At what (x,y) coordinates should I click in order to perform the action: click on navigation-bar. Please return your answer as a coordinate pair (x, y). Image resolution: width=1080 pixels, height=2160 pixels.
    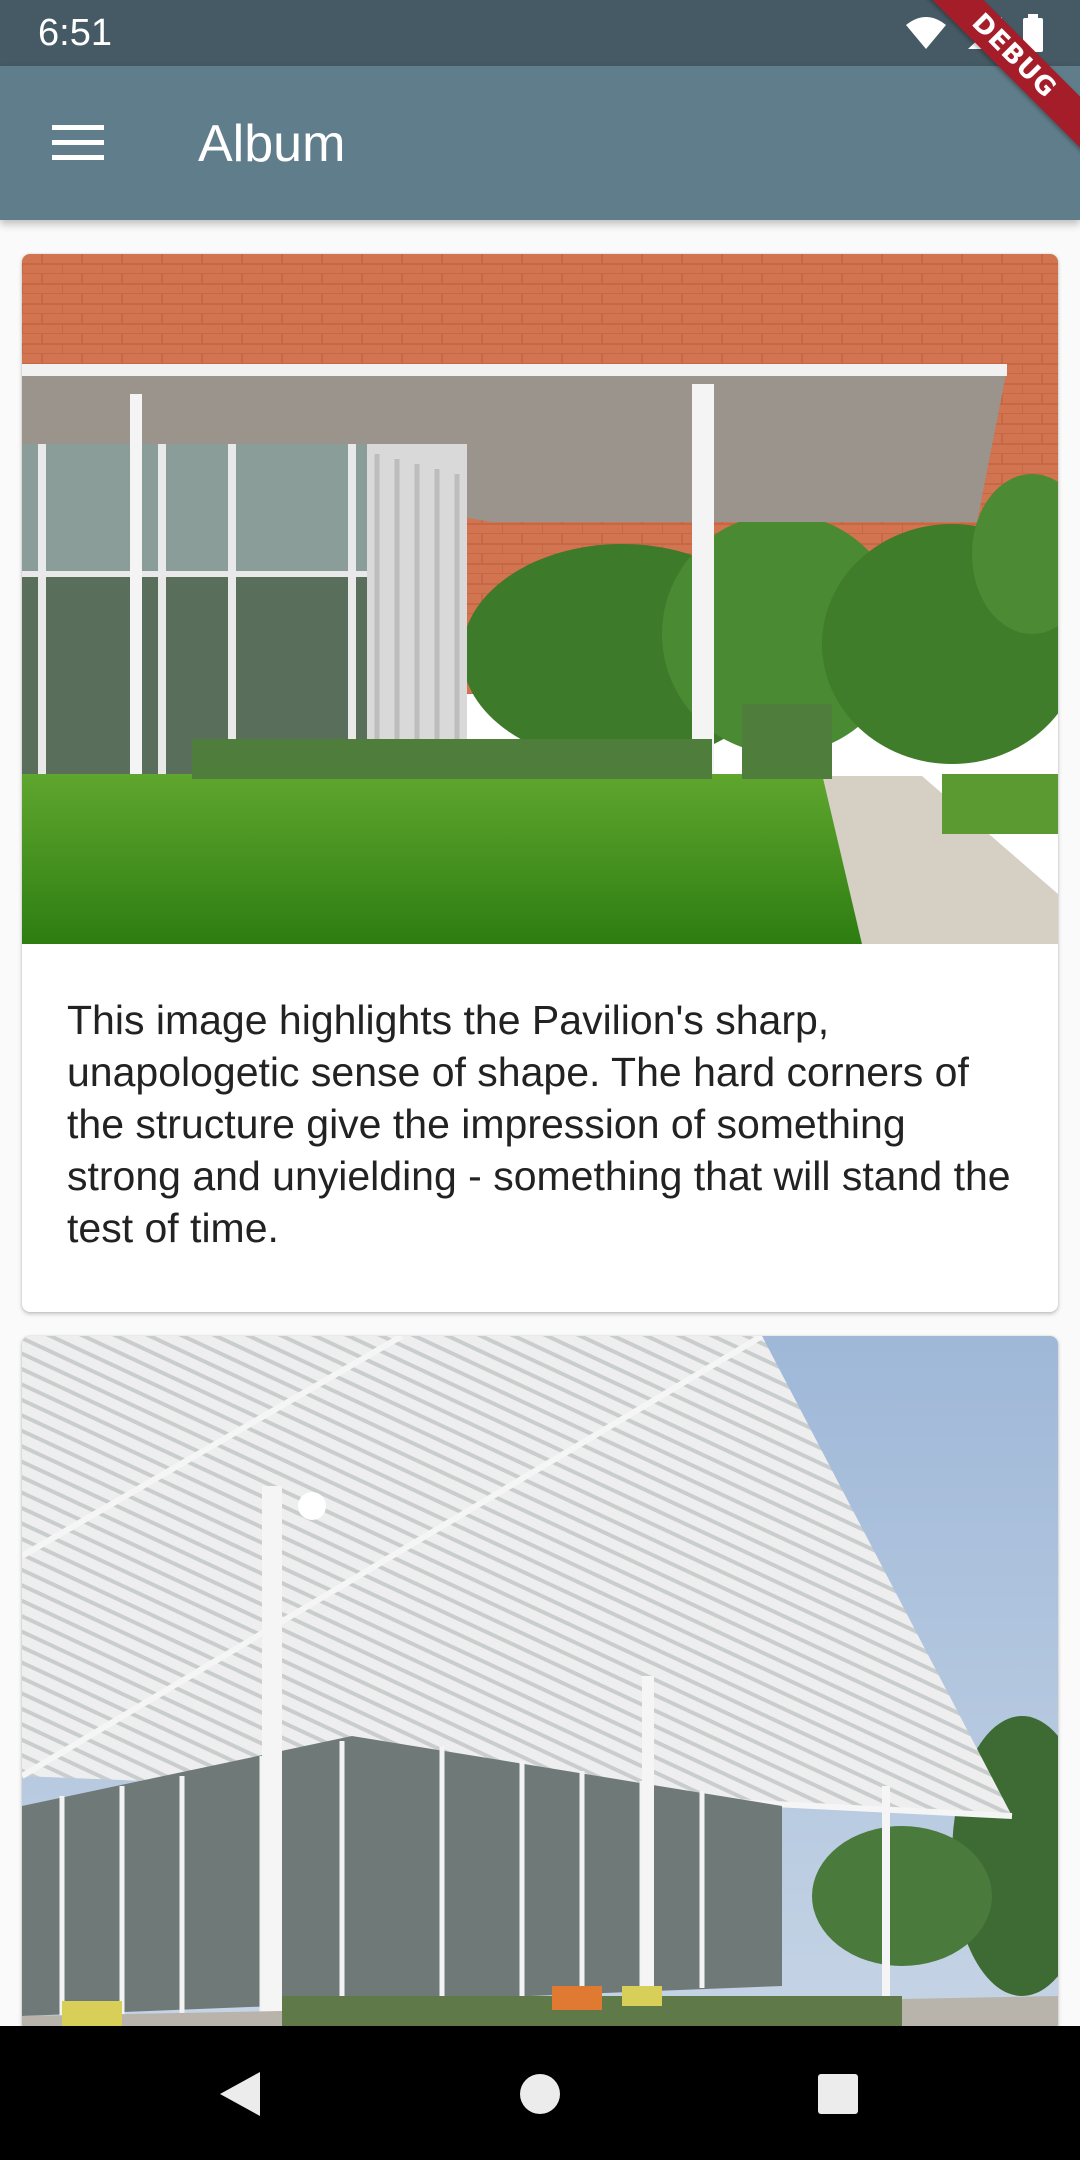
    Looking at the image, I should click on (540, 2093).